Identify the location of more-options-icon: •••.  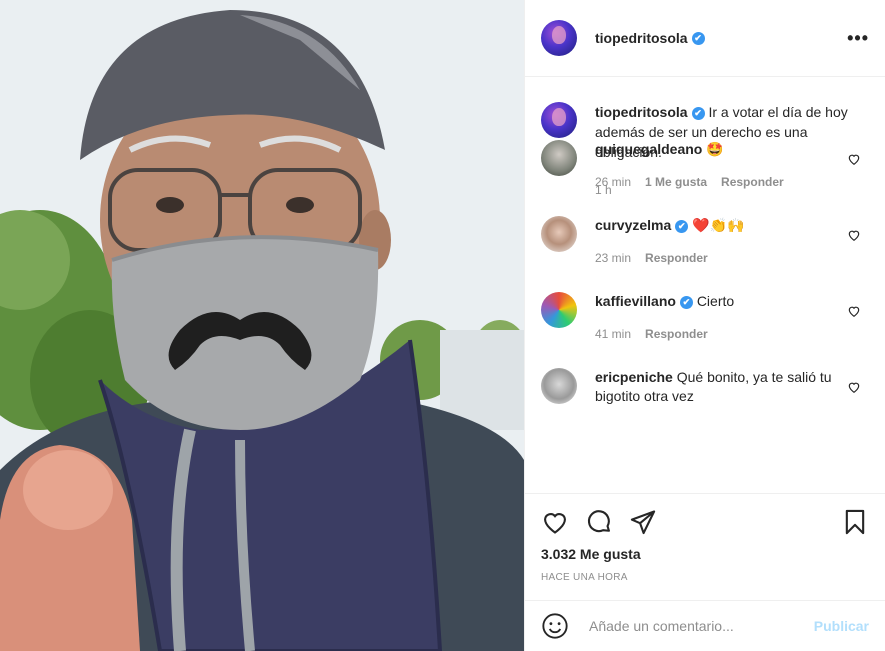
(858, 38).